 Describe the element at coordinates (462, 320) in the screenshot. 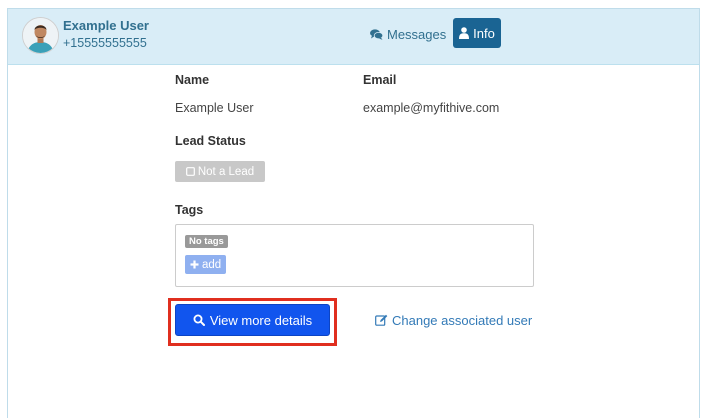

I see `change-associated-user-label: Change associated user` at that location.